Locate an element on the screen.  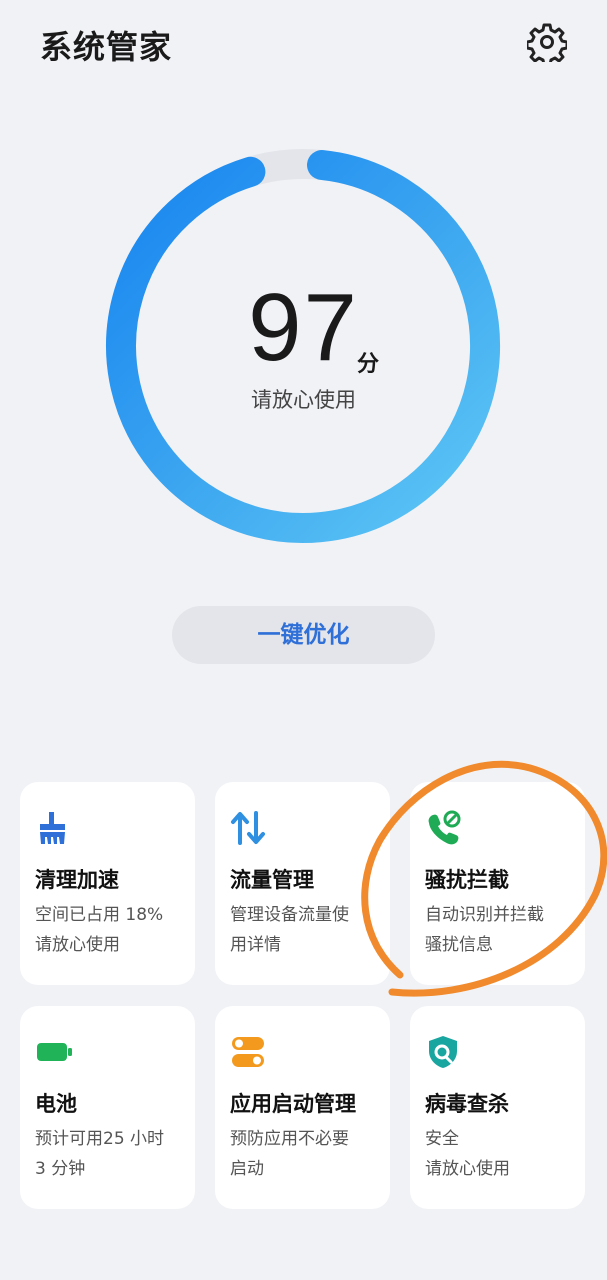
card-block: 骚扰拦截 自动识别并拦截 骚扰信息 is located at coordinates (497, 883).